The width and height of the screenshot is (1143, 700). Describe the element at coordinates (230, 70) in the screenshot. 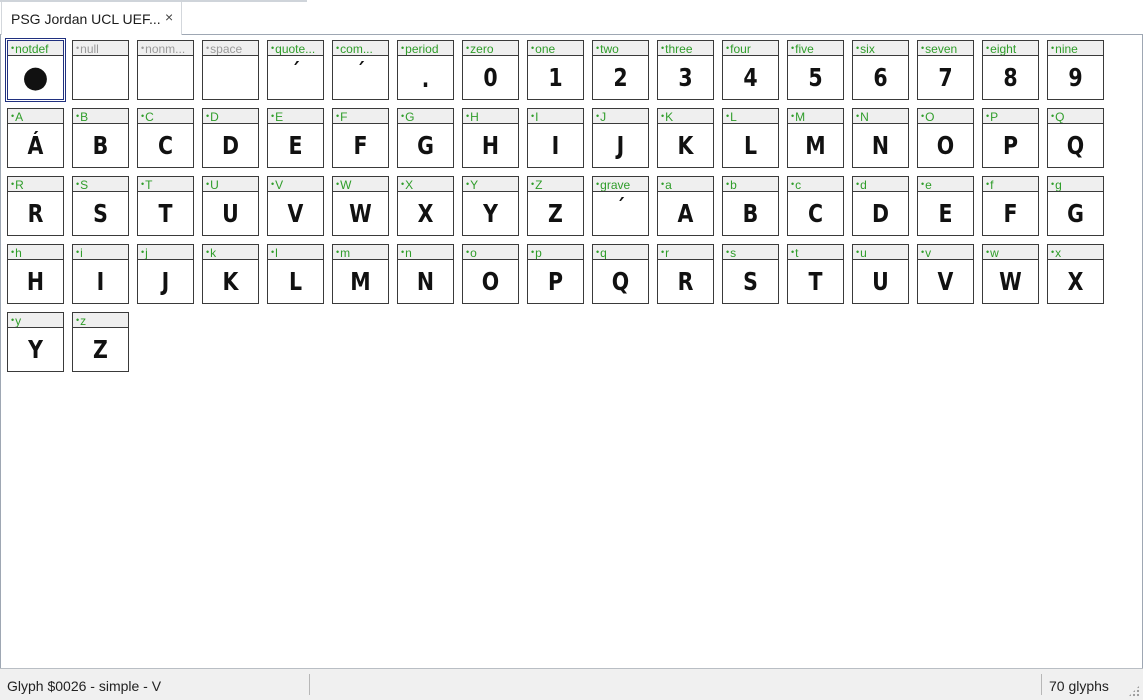

I see `glyph-cell-space: •space` at that location.